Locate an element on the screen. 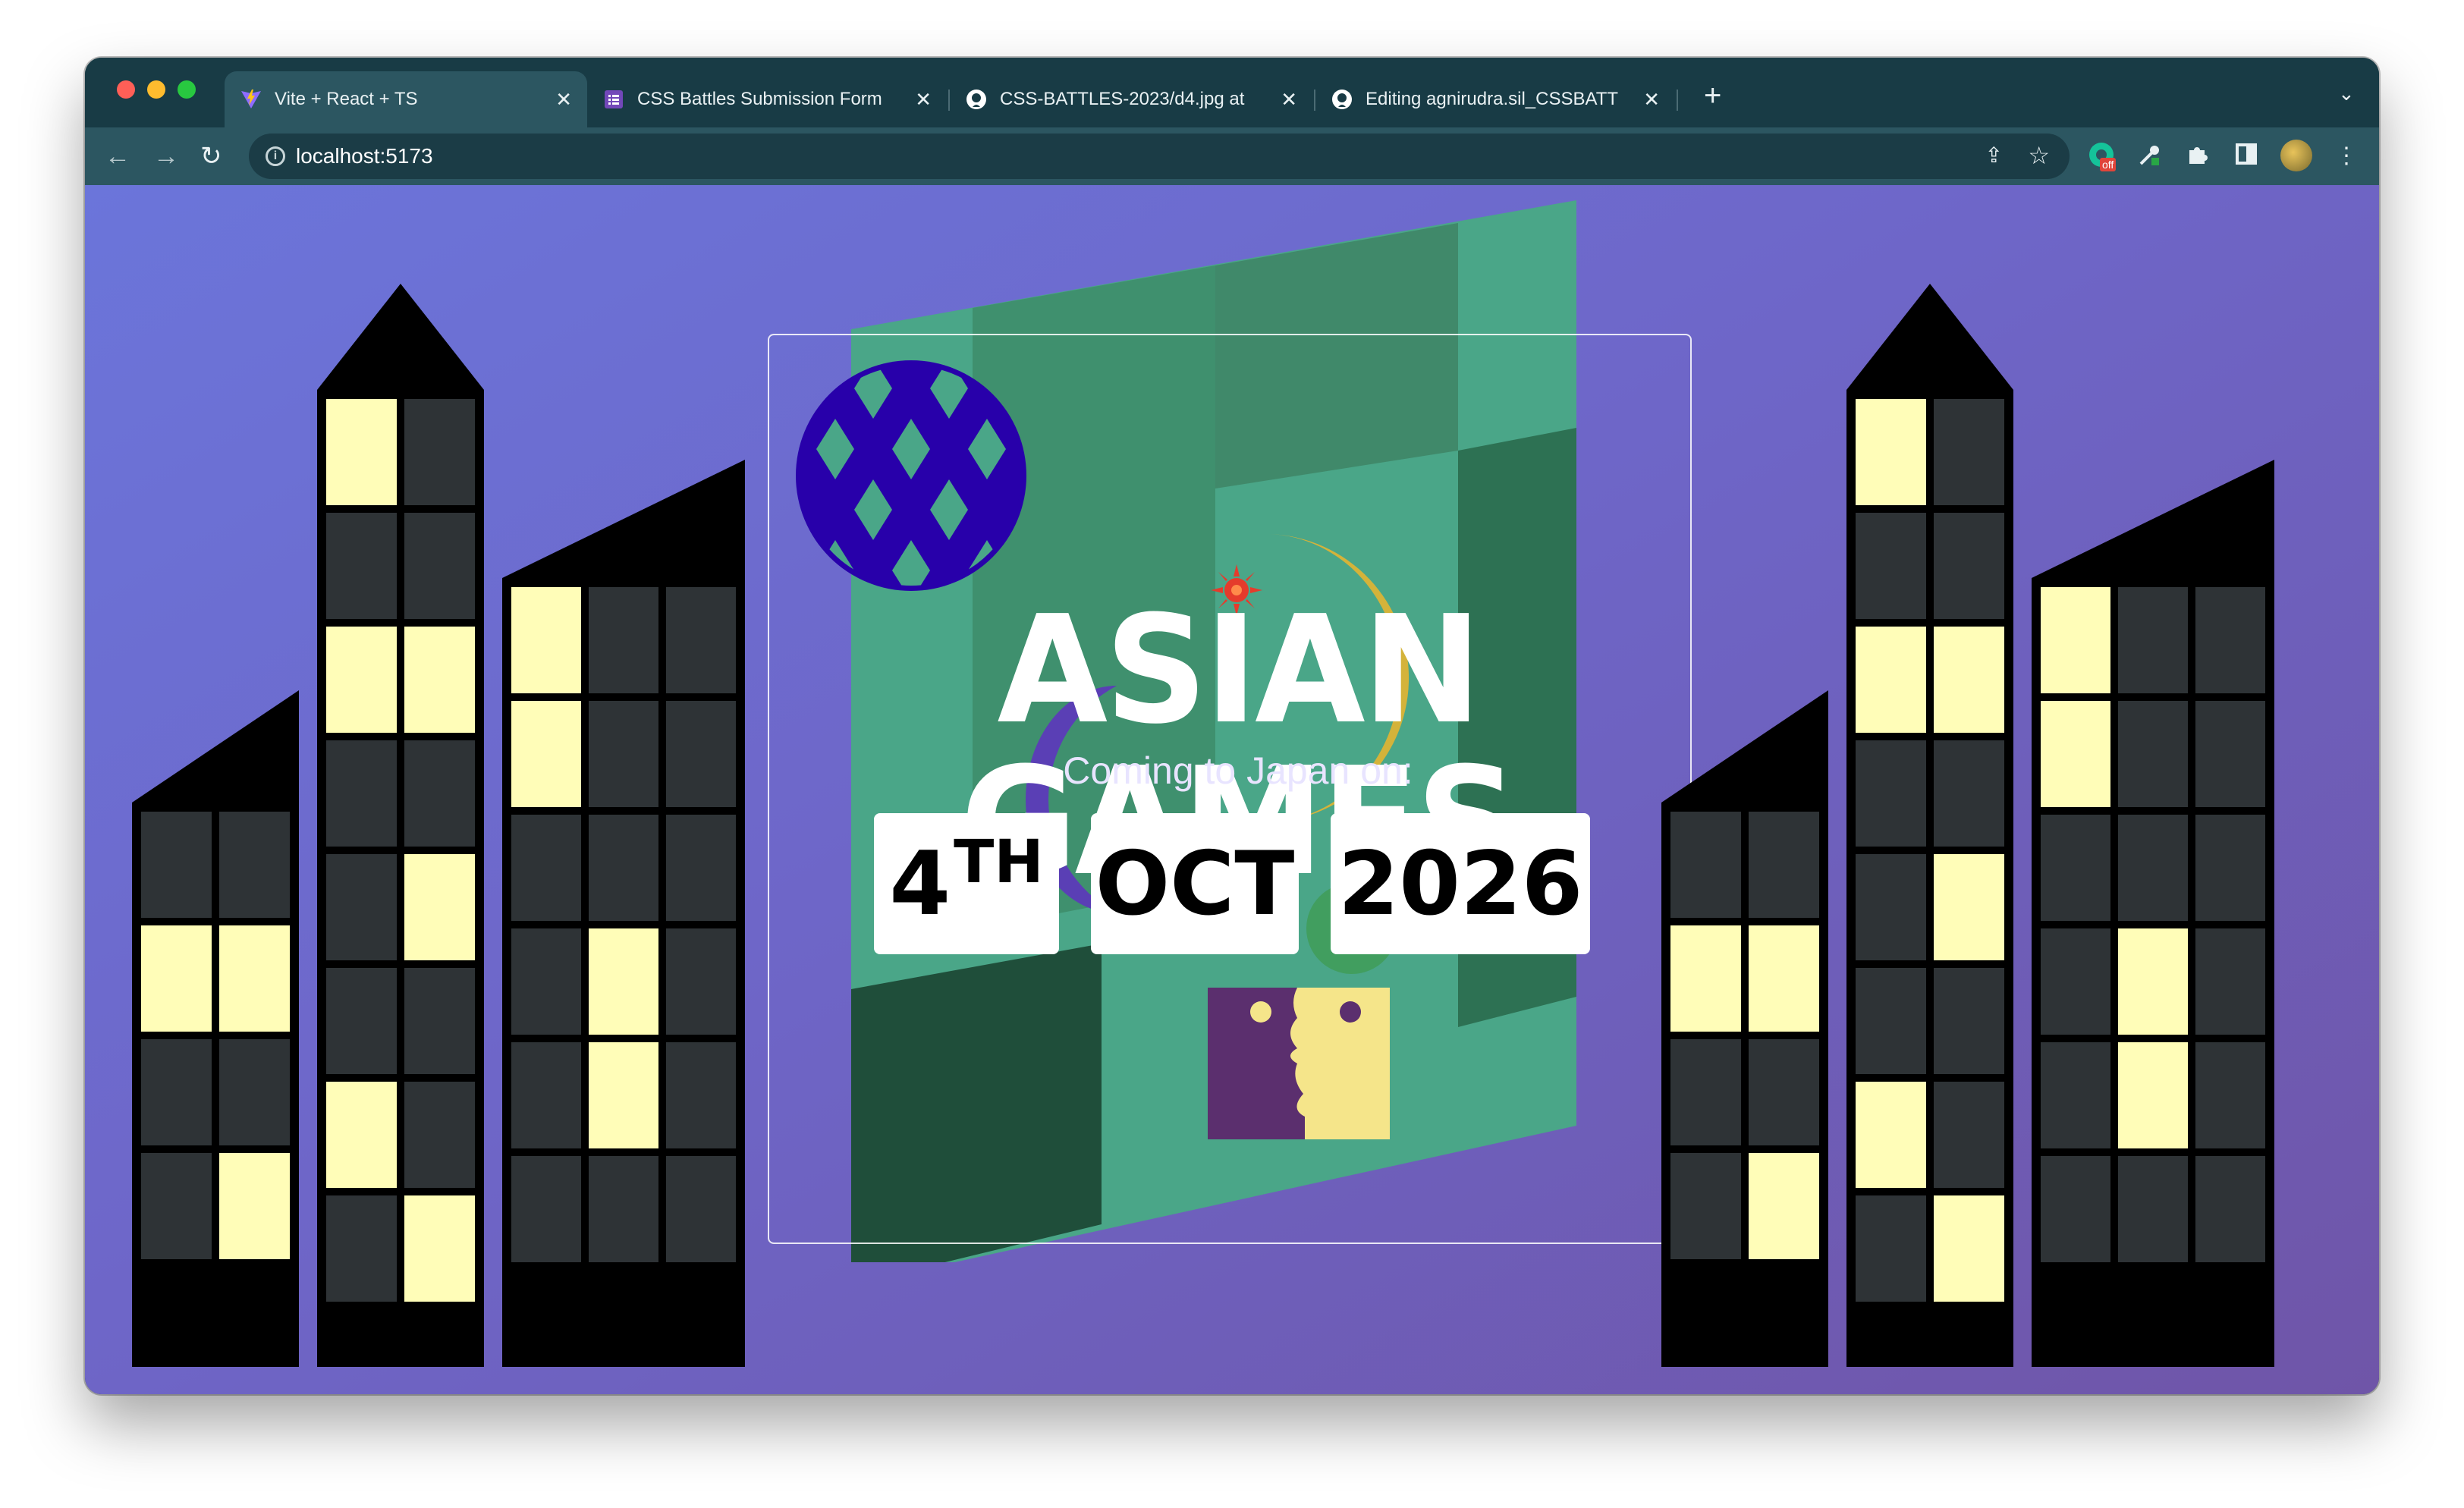 This screenshot has height=1508, width=2464. share-icon: ⇪ is located at coordinates (1994, 155).